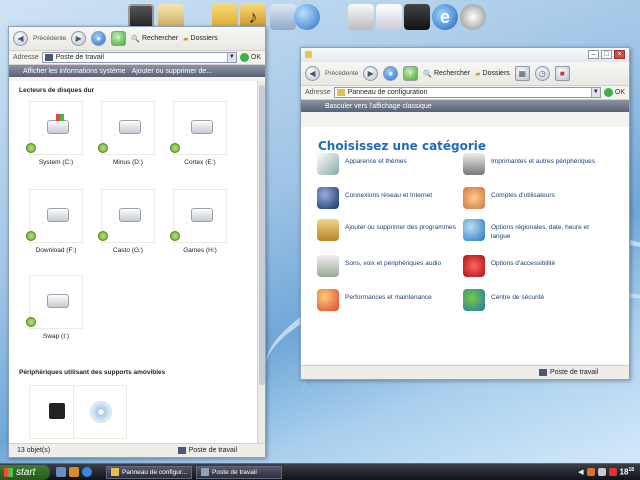 This screenshot has width=640, height=480. I want to click on category-link: Imprimantes et autres périphériques, so click(533, 164).